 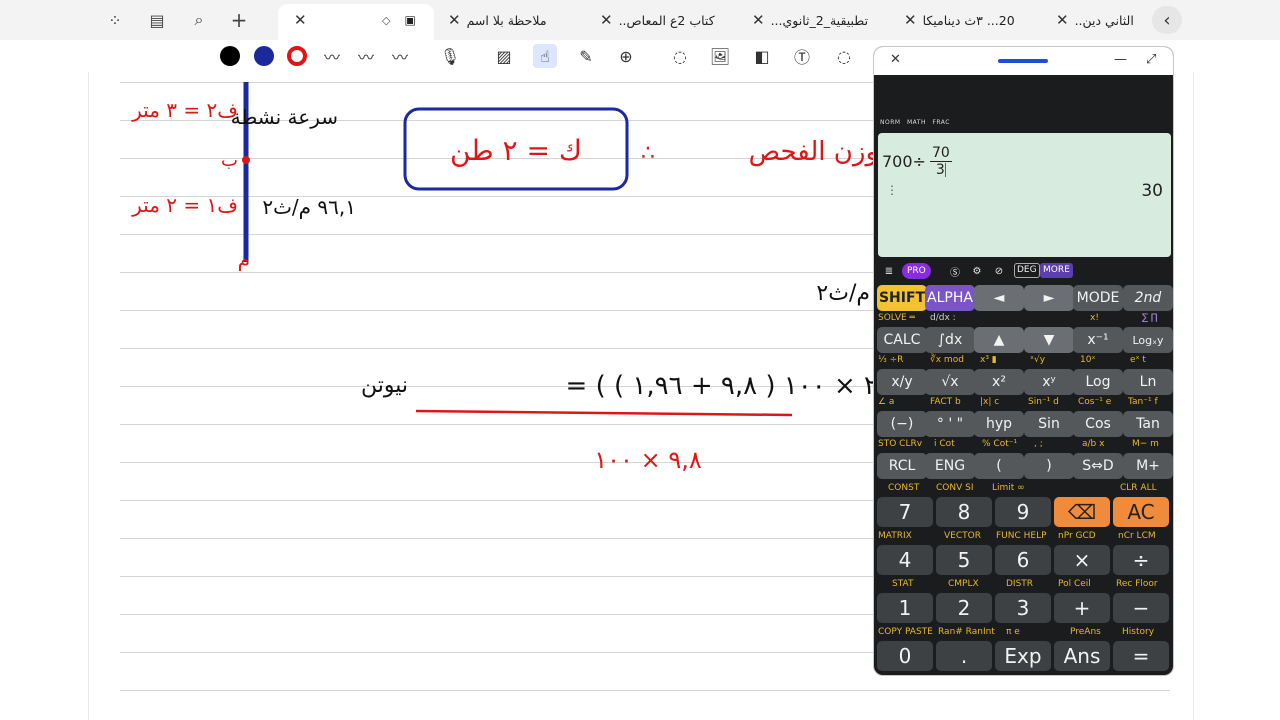 What do you see at coordinates (999, 298) in the screenshot?
I see `key-left: ◄` at bounding box center [999, 298].